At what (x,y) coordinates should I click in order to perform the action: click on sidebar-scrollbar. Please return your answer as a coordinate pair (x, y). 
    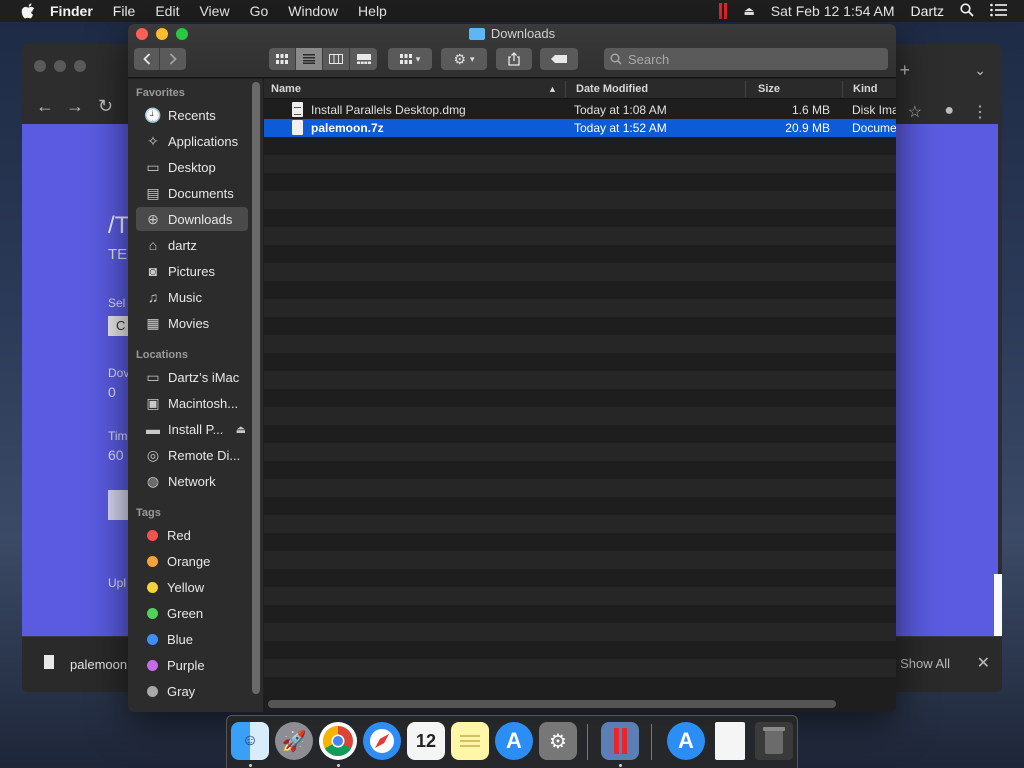
    Looking at the image, I should click on (256, 388).